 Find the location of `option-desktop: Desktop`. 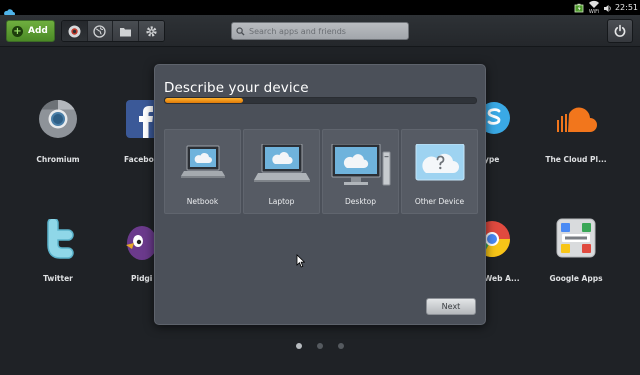

option-desktop: Desktop is located at coordinates (360, 171).